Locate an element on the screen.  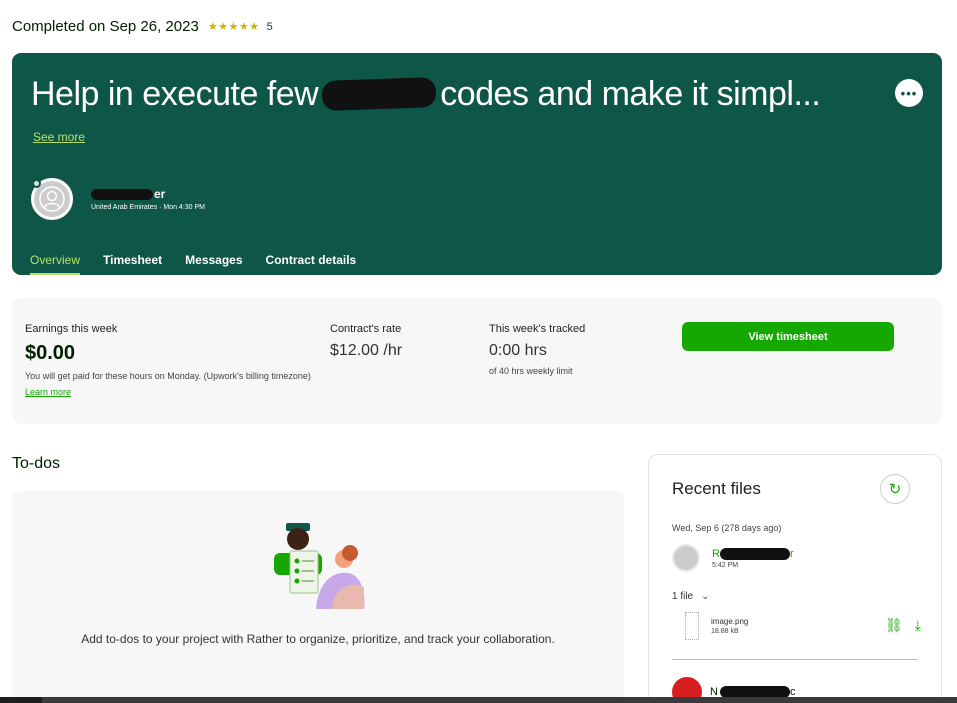
rating-value: 5 is located at coordinates (269, 26).